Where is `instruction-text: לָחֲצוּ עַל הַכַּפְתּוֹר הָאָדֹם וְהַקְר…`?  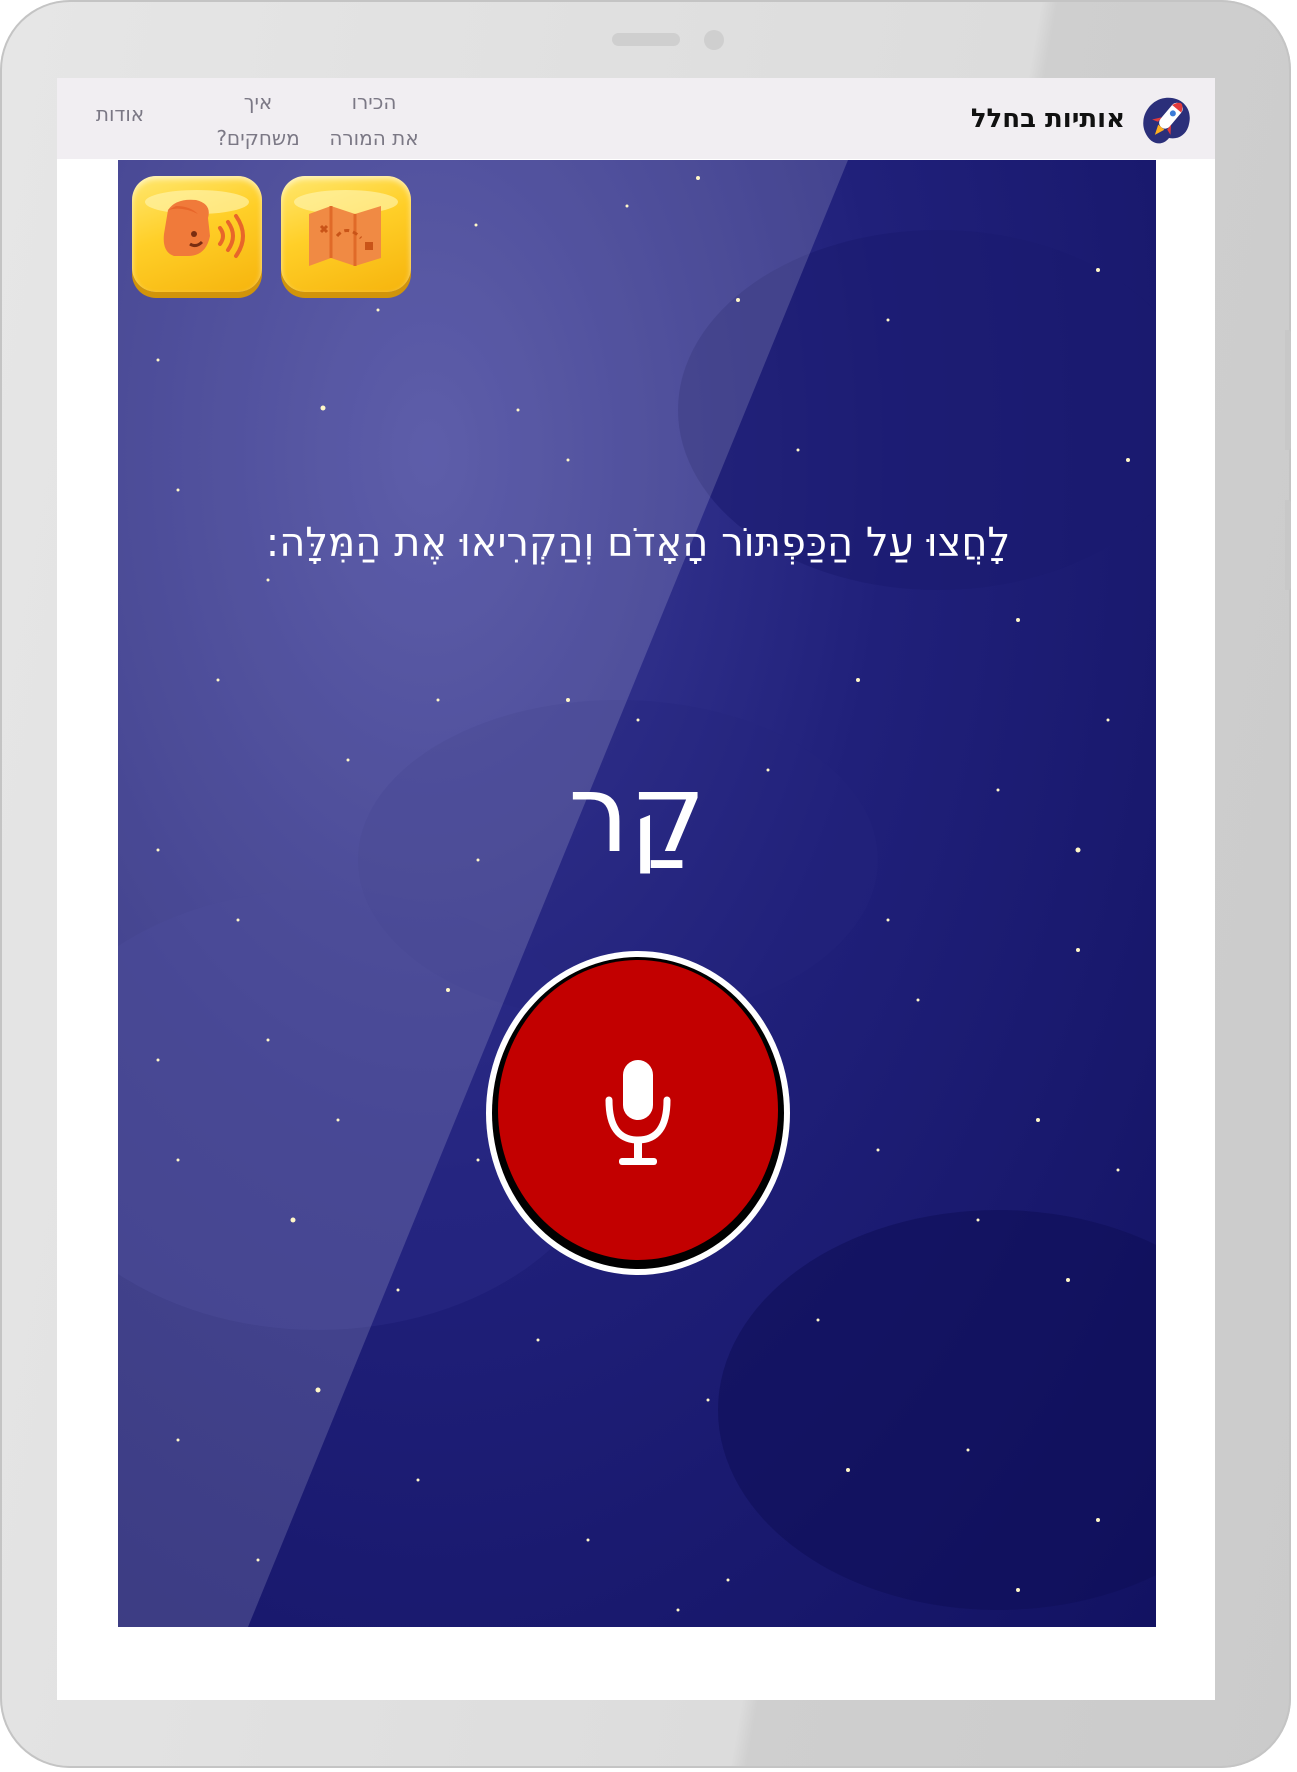
instruction-text: לָחֲצוּ עַל הַכַּפְתּוֹר הָאָדֹם וְהַקְר… is located at coordinates (638, 543).